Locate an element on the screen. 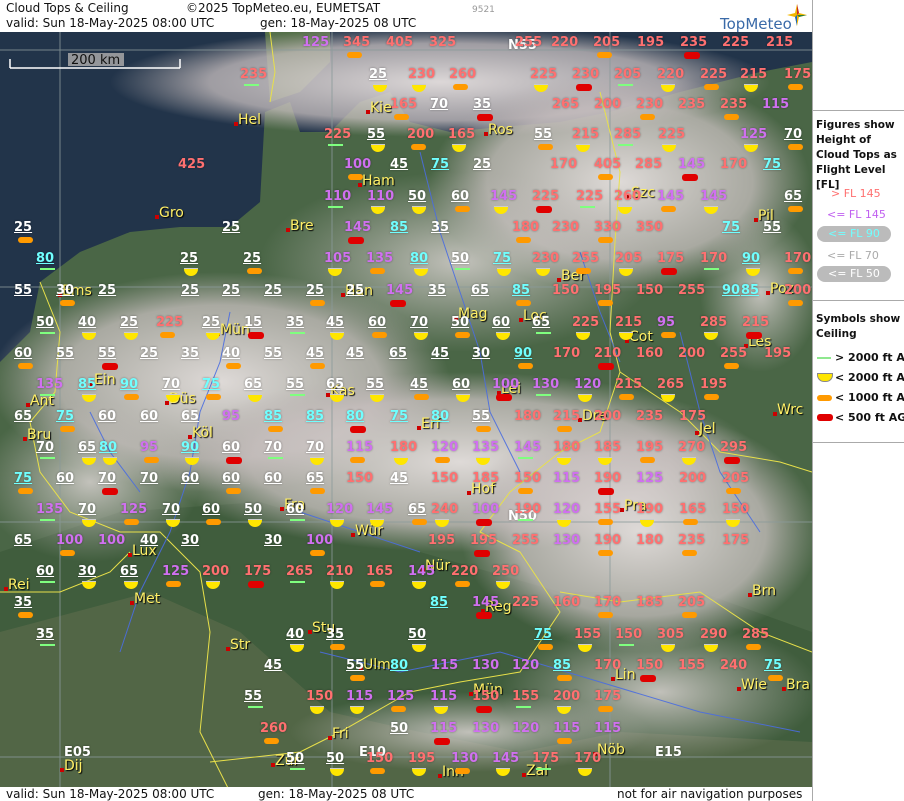 The height and width of the screenshot is (801, 904). city-label: Dij is located at coordinates (73, 766).